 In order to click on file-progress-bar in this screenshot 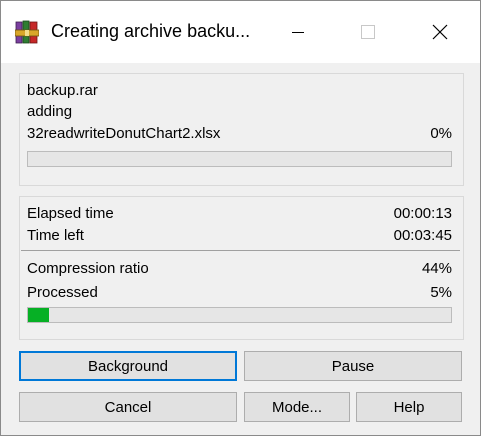, I will do `click(239, 159)`.